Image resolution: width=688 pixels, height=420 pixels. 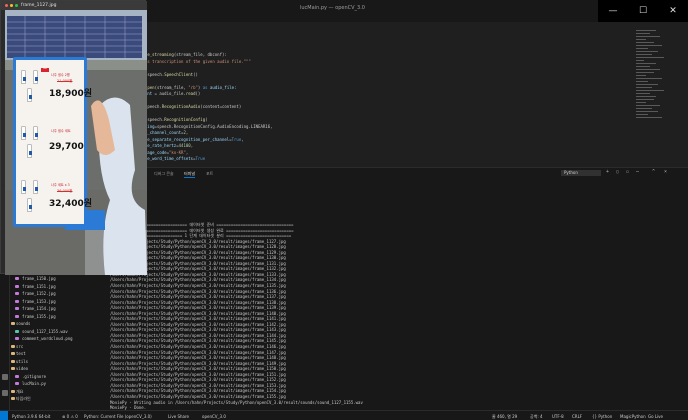 I want to click on flyer-product: 나주 생수 세트 29,700, so click(x=53, y=144).